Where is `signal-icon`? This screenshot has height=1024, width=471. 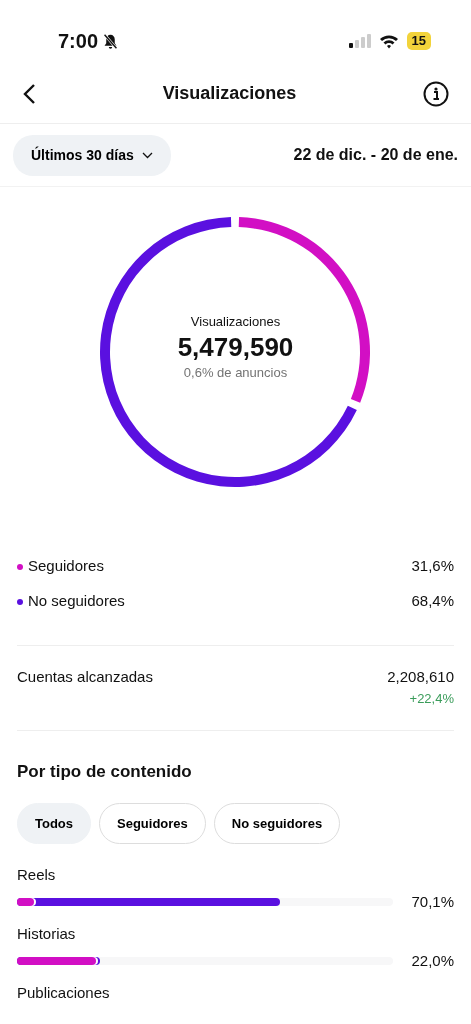 signal-icon is located at coordinates (359, 41).